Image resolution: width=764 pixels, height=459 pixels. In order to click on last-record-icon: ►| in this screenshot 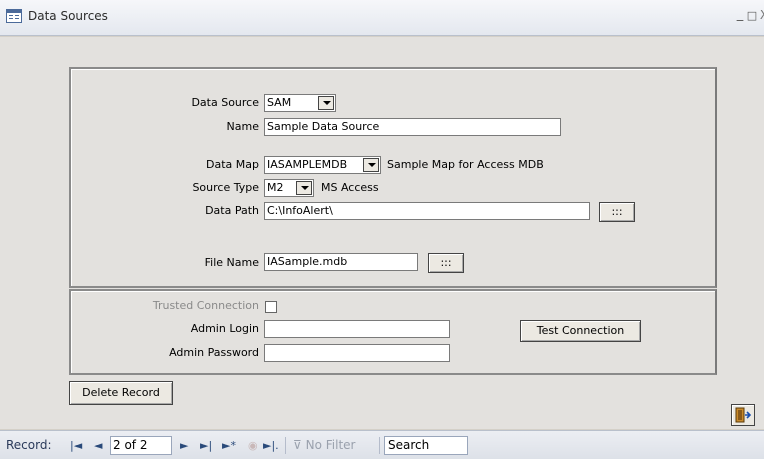, I will do `click(206, 445)`.